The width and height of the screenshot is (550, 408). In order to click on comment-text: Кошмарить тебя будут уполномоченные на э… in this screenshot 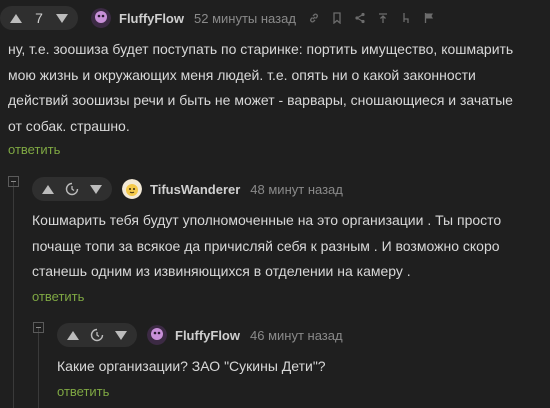, I will do `click(267, 245)`.